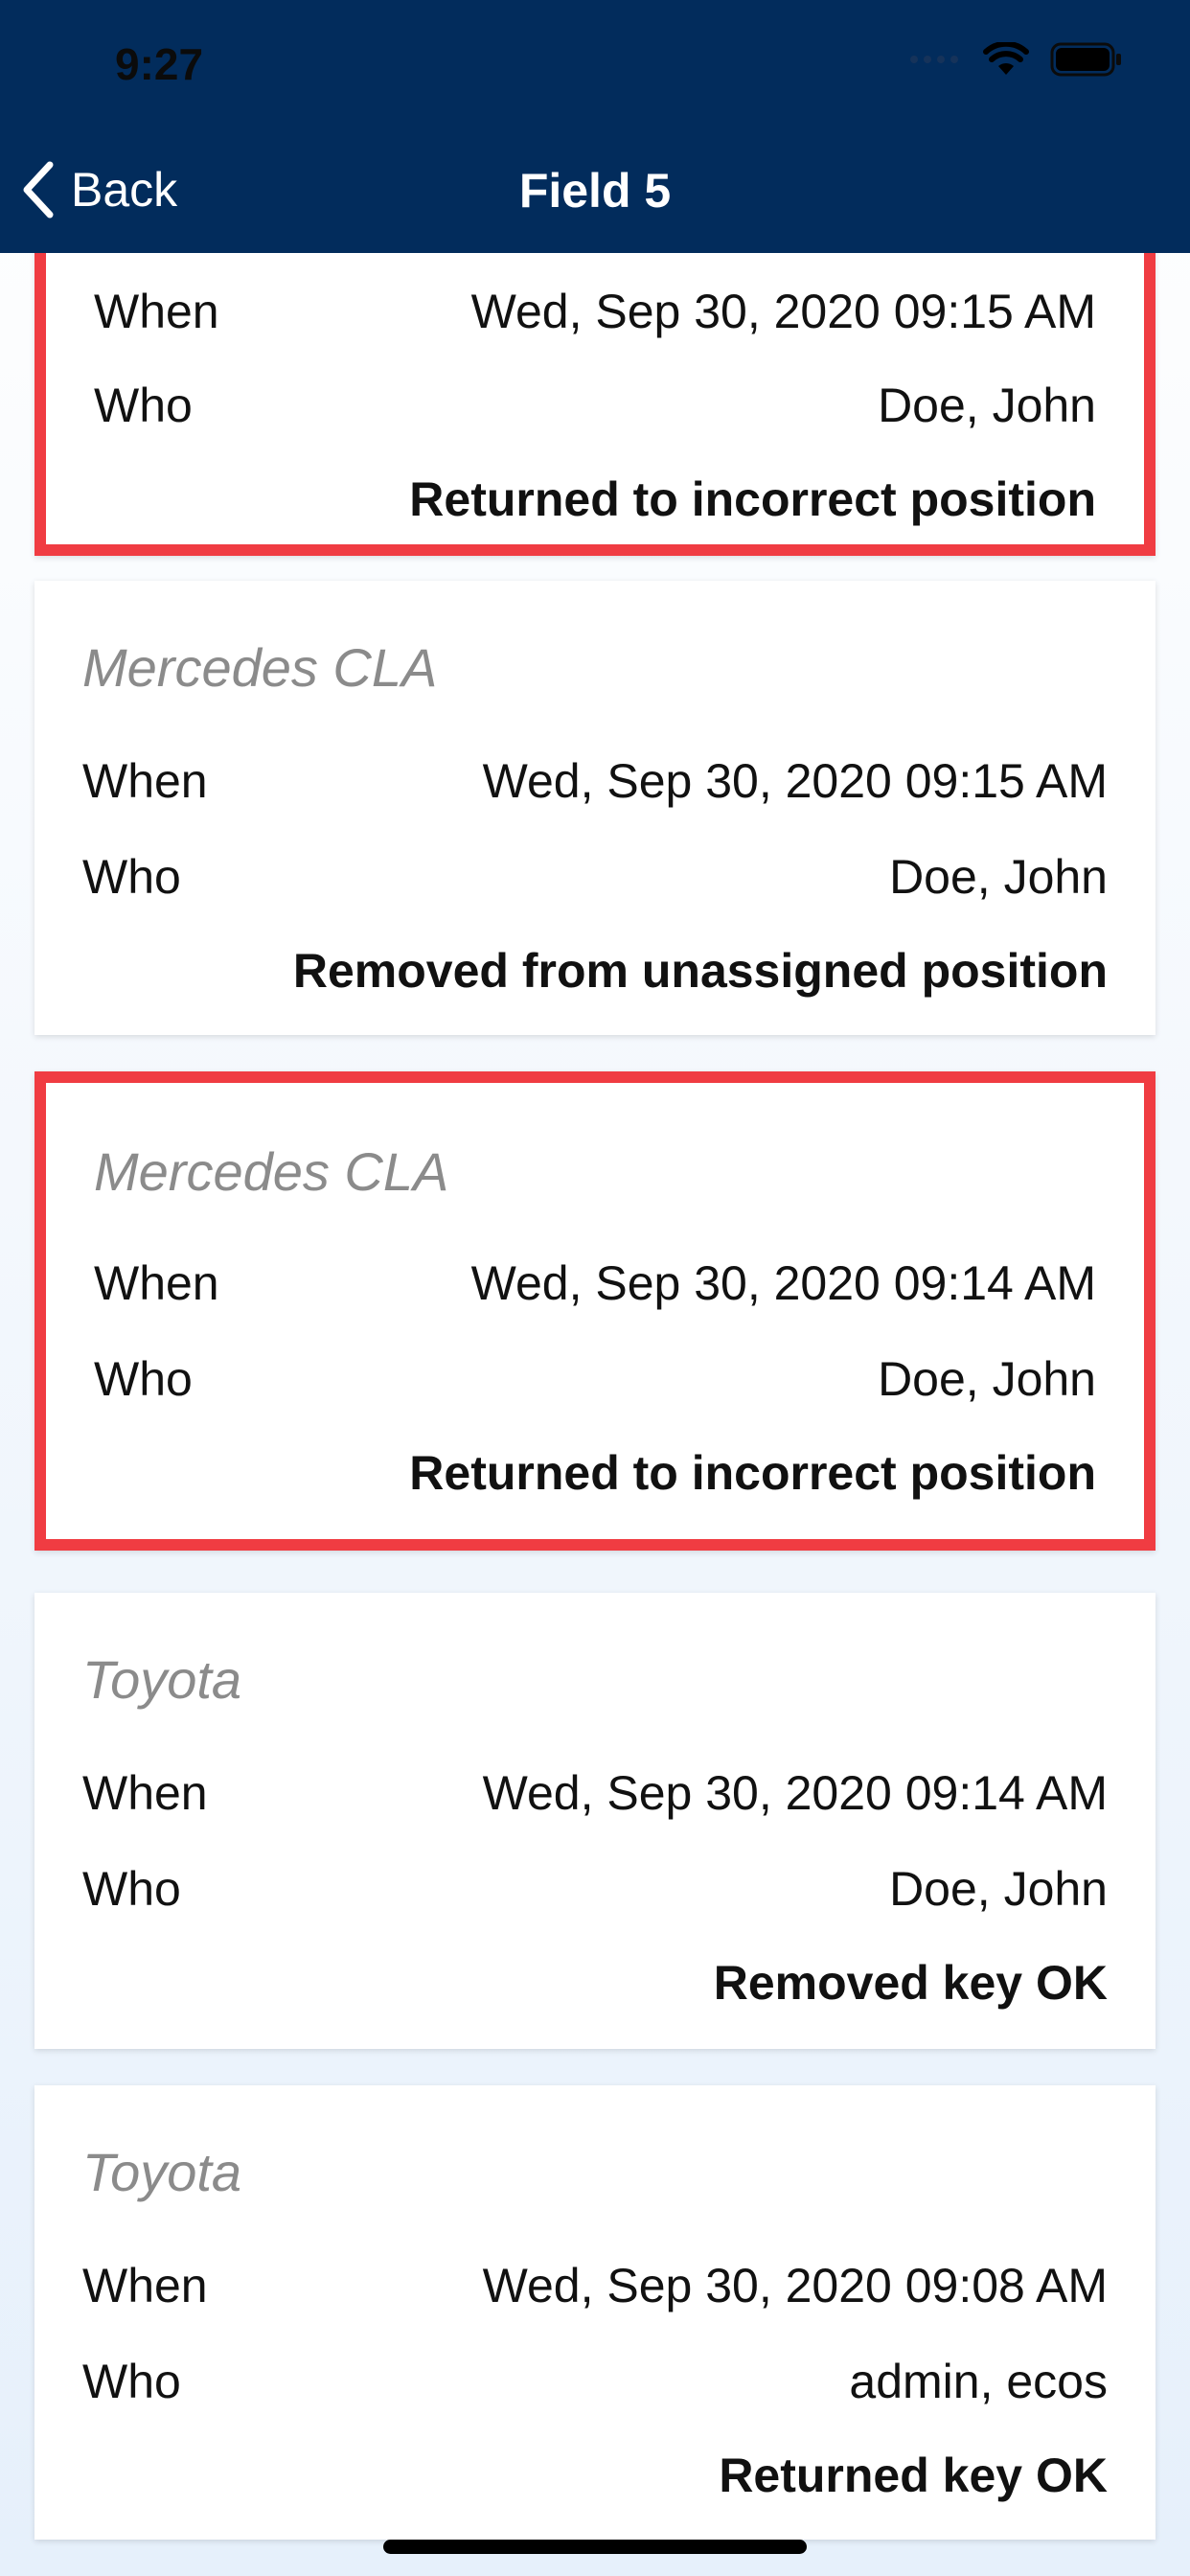  I want to click on when-value: Wed, Sep 30, 2020 09:08 AM, so click(795, 2285).